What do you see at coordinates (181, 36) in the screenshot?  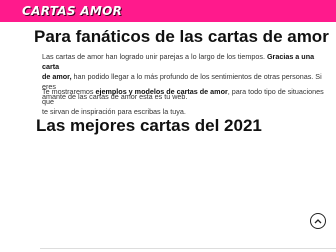 I see `section-heading: Para fanáticos de las cartas de amor` at bounding box center [181, 36].